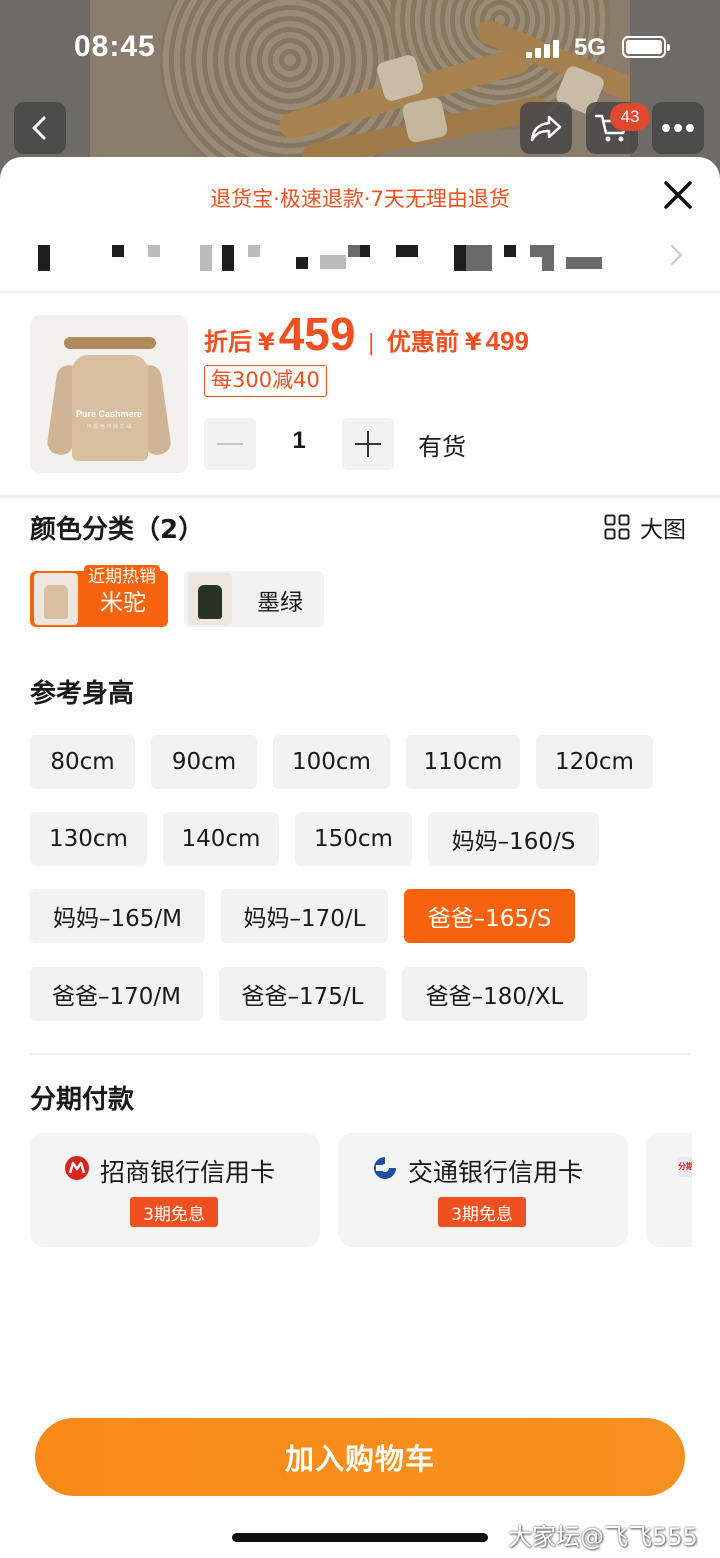 This screenshot has height=1558, width=720. What do you see at coordinates (109, 414) in the screenshot?
I see `thumbnail-brand-text: Pure Cashmere` at bounding box center [109, 414].